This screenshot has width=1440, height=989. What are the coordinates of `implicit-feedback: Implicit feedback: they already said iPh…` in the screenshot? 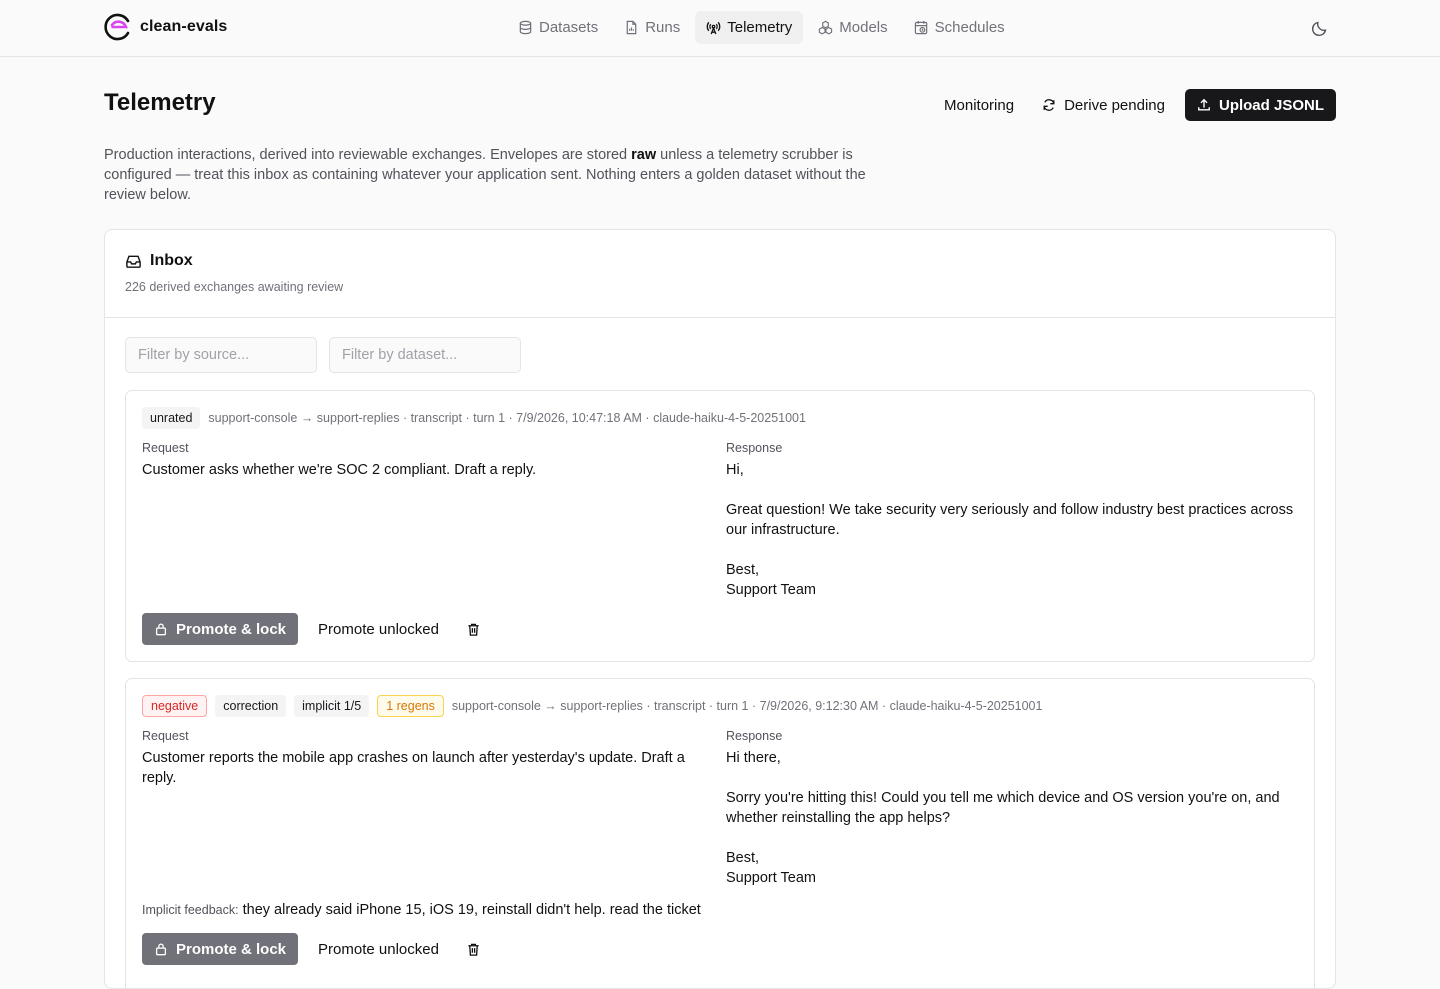 It's located at (421, 910).